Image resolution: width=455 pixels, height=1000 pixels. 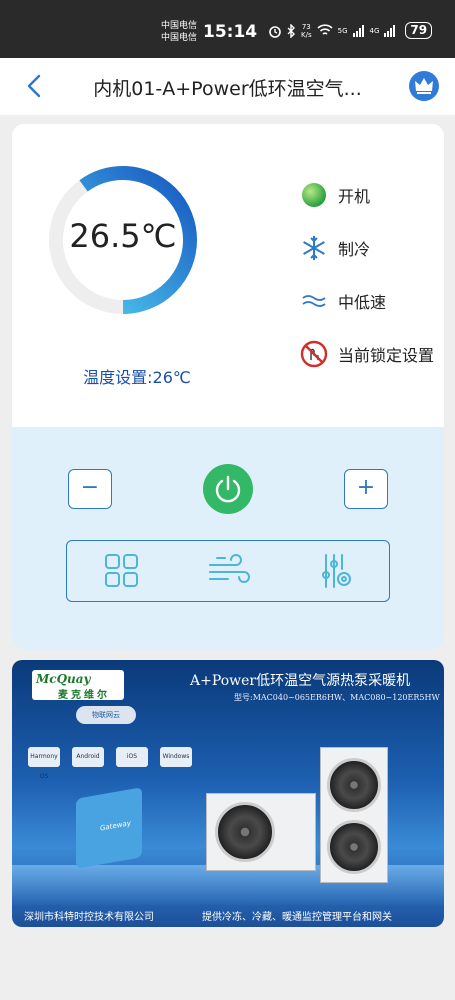 What do you see at coordinates (335, 195) in the screenshot?
I see `power-status: 开机` at bounding box center [335, 195].